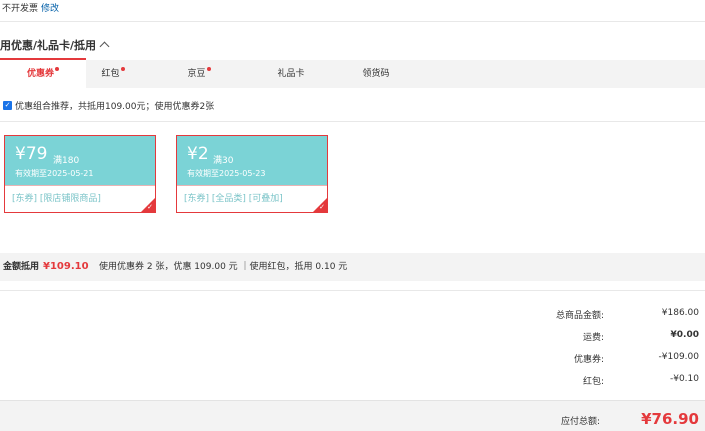  I want to click on payable-bar: 应付总额: ¥76.90, so click(352, 415).